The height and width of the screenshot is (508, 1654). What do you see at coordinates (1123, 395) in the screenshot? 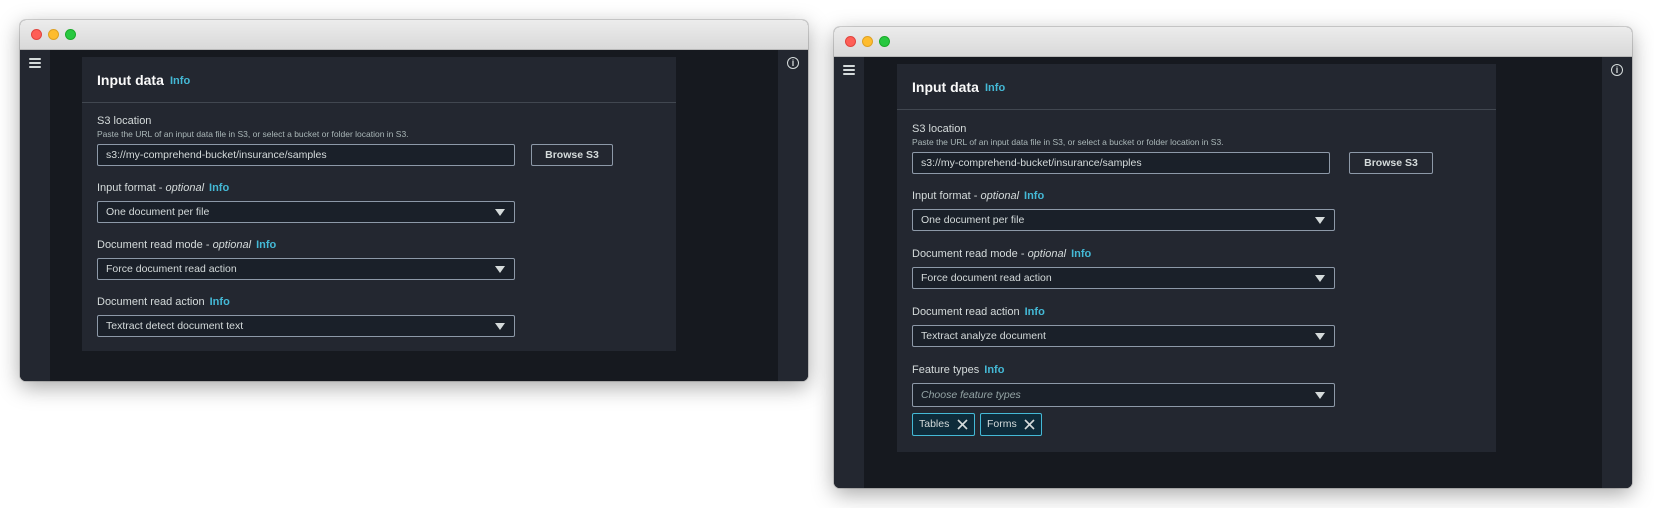
I see `feature-types-multiselect: Choose feature types` at bounding box center [1123, 395].